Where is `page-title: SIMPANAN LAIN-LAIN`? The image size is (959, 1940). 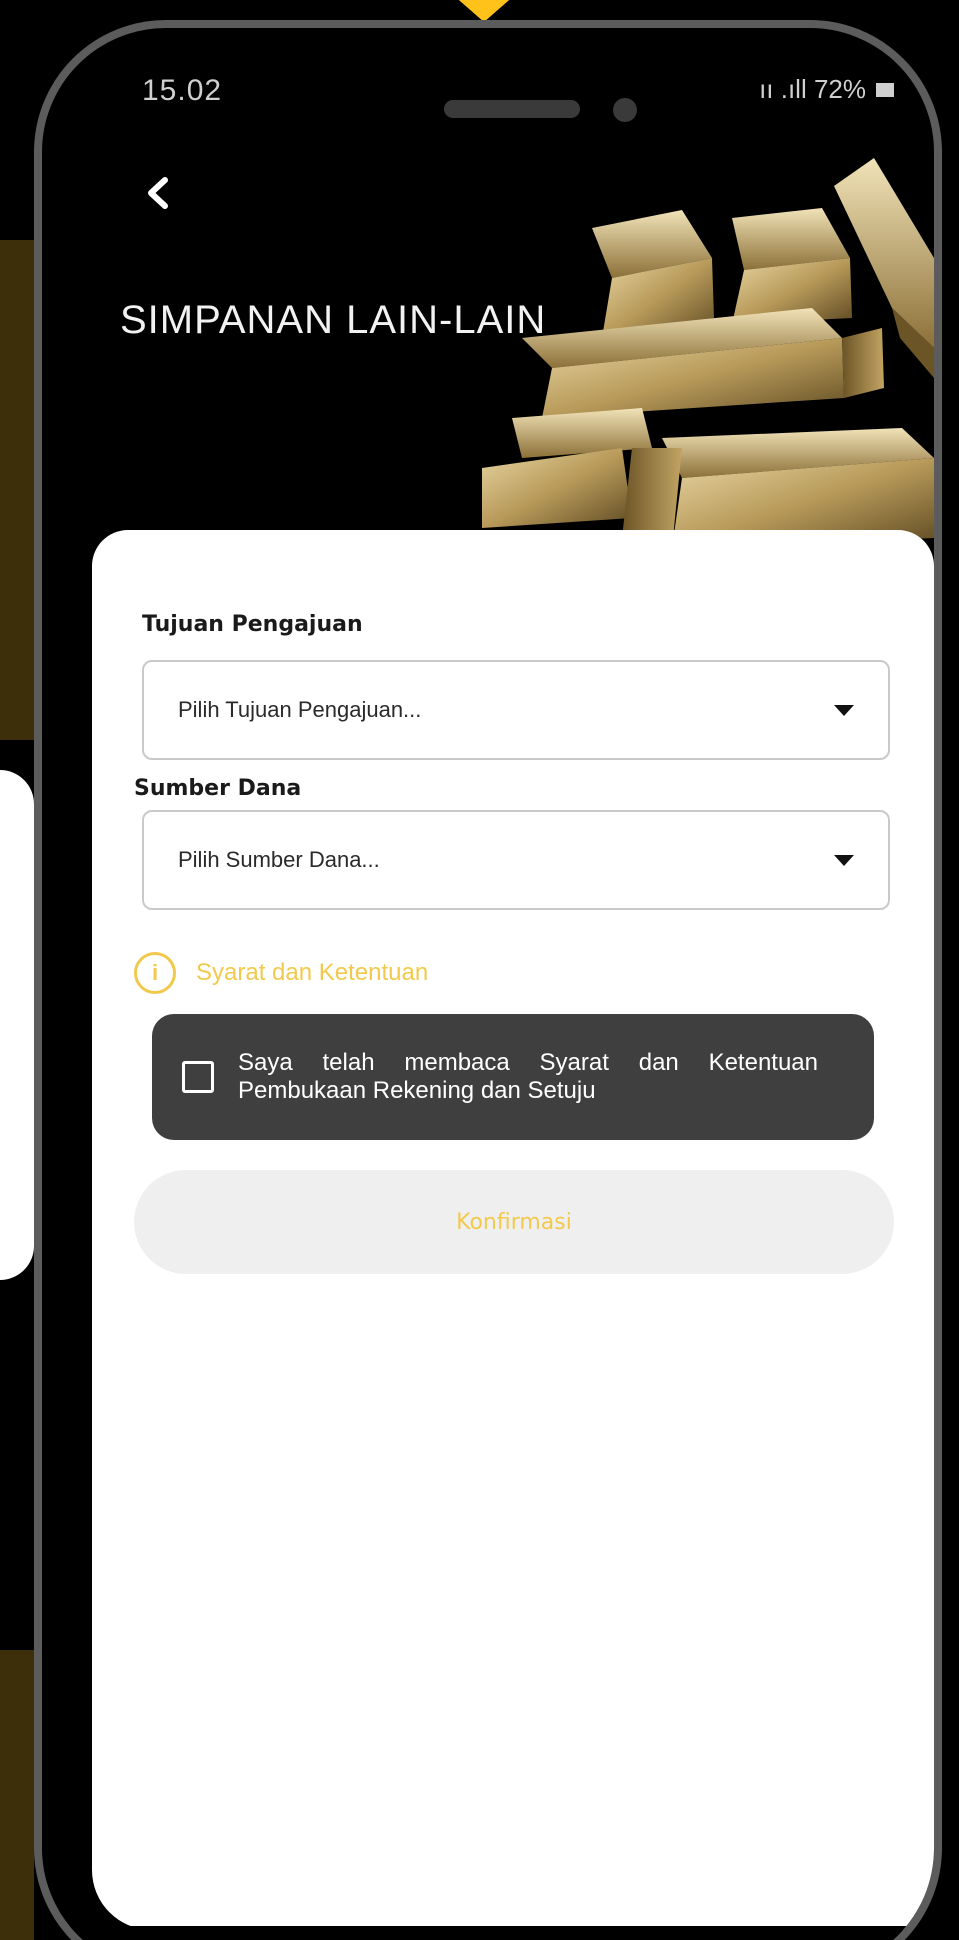 page-title: SIMPANAN LAIN-LAIN is located at coordinates (333, 320).